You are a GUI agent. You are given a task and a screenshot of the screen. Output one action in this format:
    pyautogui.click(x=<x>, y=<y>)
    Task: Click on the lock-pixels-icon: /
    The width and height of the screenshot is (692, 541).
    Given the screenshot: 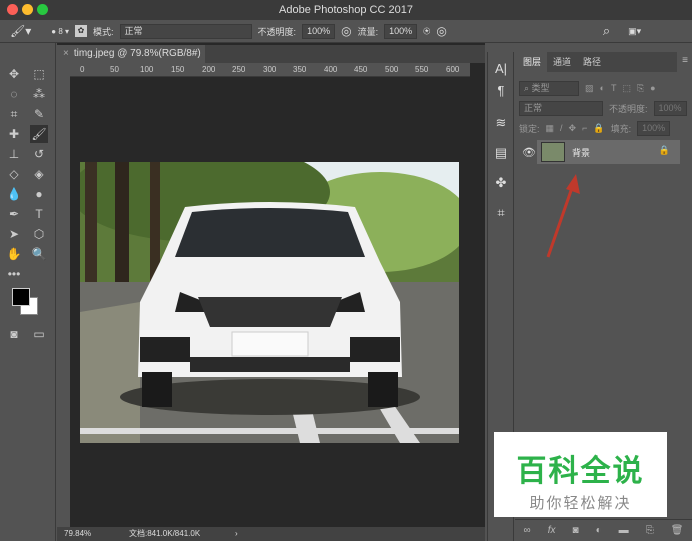 What is the action you would take?
    pyautogui.click(x=561, y=128)
    